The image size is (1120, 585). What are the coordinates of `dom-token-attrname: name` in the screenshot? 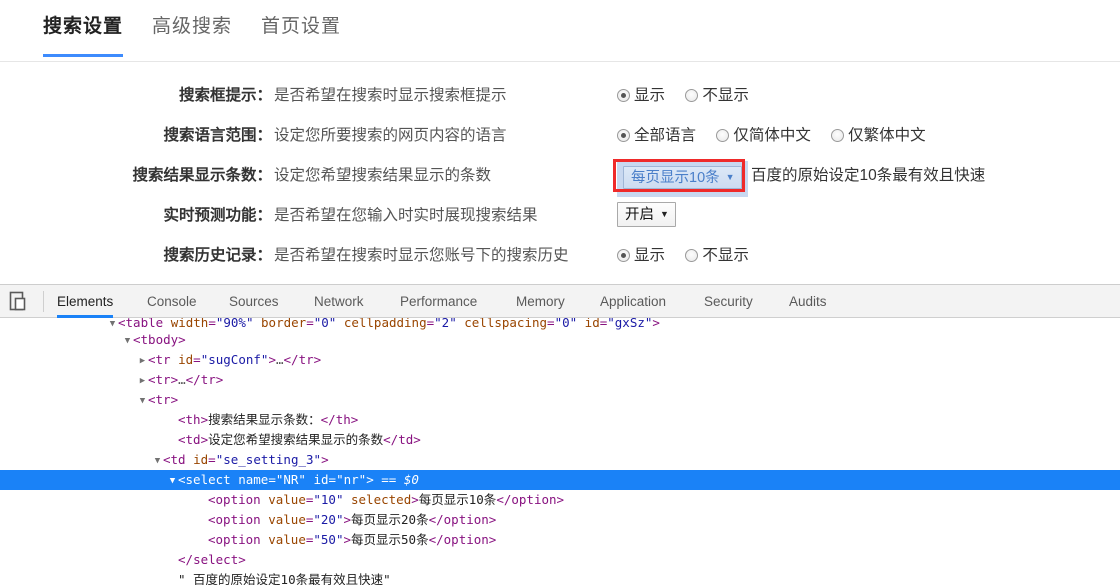 It's located at (249, 479).